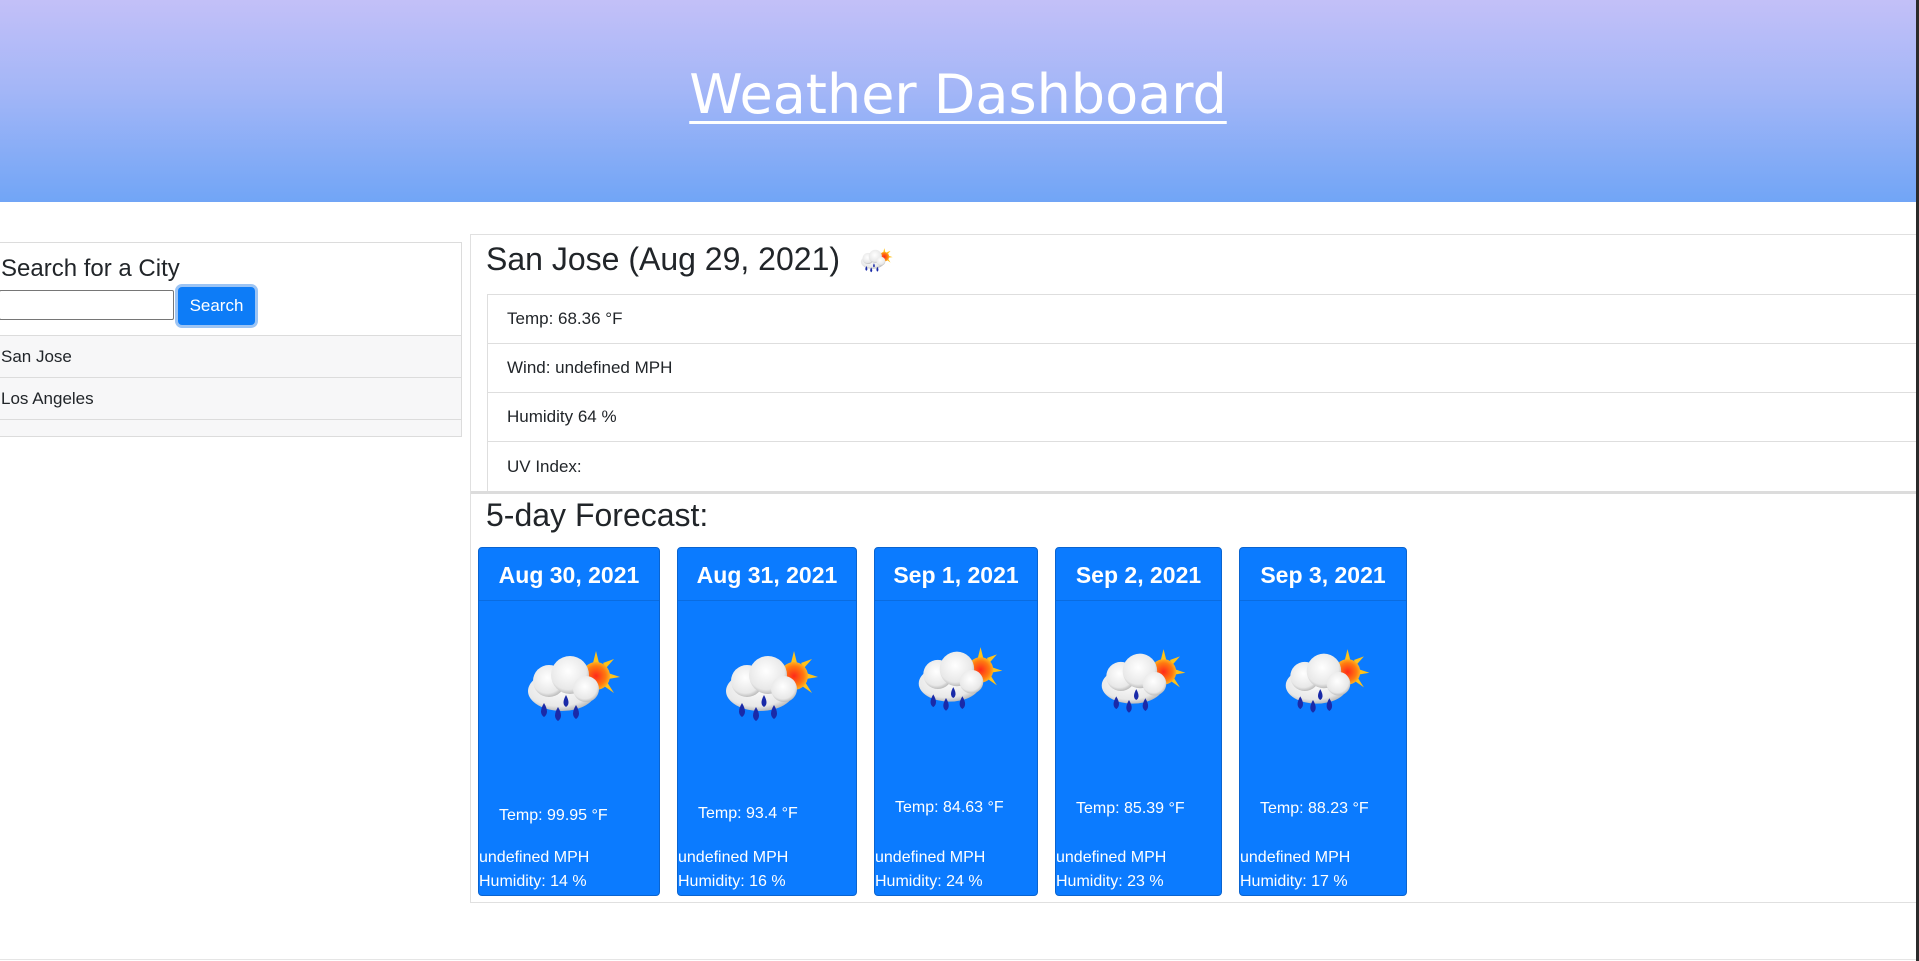 This screenshot has height=961, width=1919. What do you see at coordinates (1195, 492) in the screenshot?
I see `section-divider` at bounding box center [1195, 492].